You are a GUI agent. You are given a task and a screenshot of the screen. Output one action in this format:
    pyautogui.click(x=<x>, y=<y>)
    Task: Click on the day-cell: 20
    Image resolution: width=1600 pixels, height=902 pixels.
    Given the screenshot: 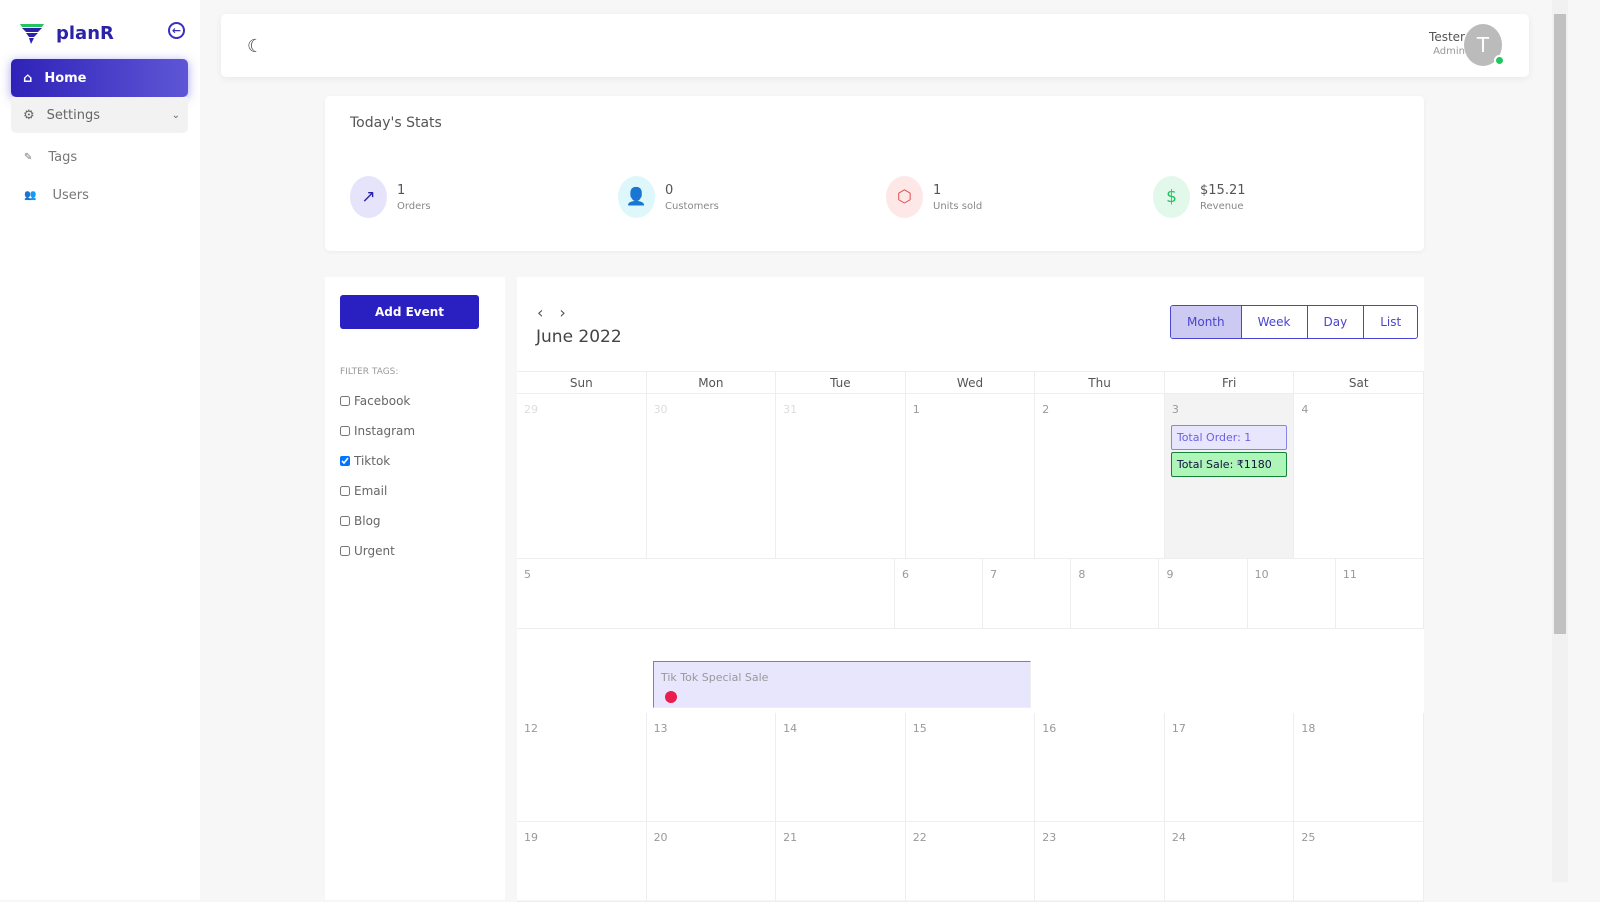 What is the action you would take?
    pyautogui.click(x=711, y=862)
    